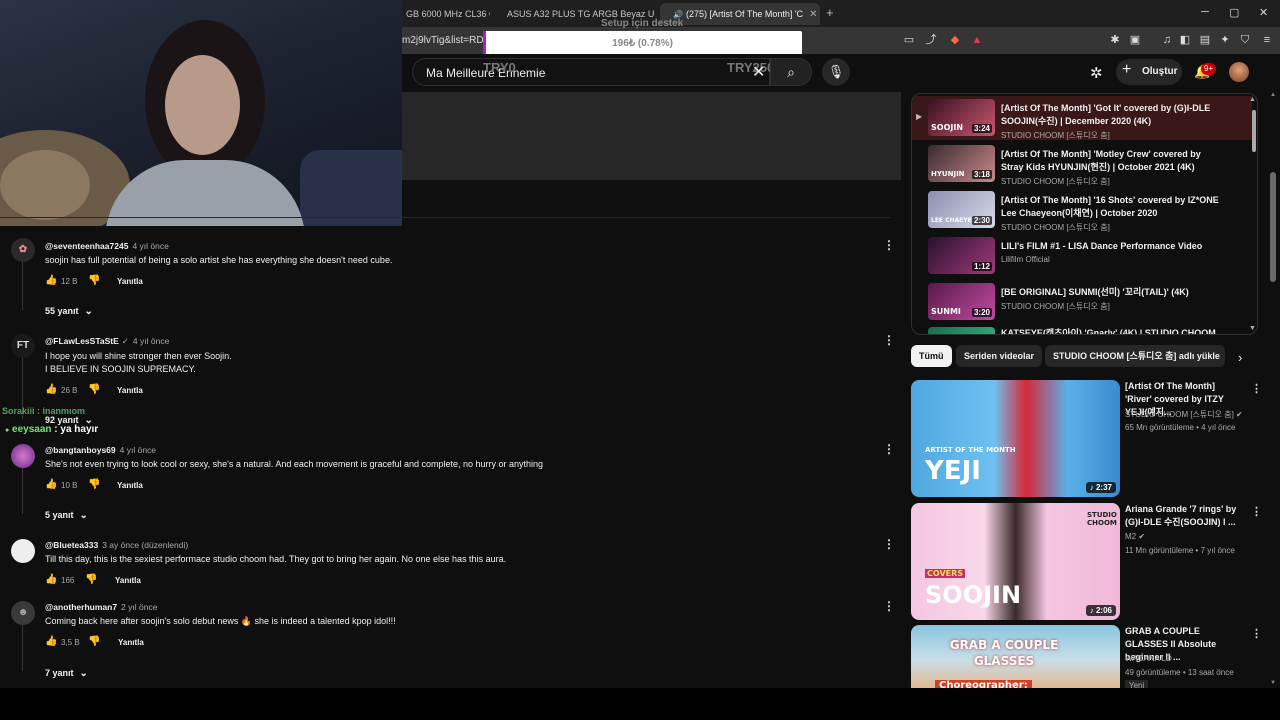  What do you see at coordinates (71, 545) in the screenshot?
I see `author-name: @Bluetea333` at bounding box center [71, 545].